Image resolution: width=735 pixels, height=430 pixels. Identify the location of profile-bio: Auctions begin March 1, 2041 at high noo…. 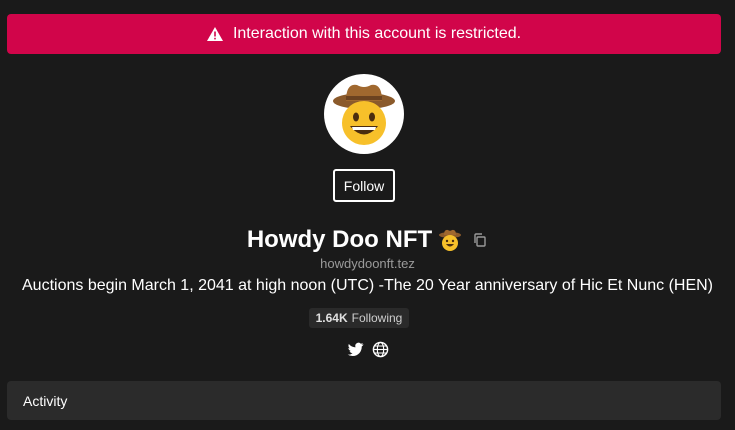
(367, 285).